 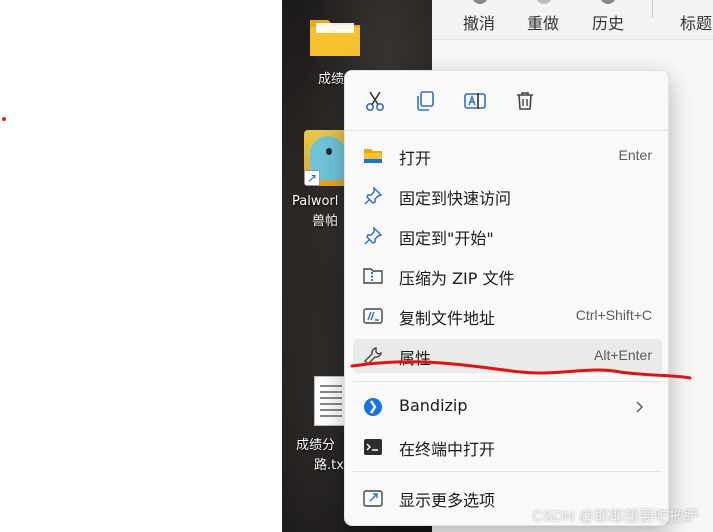 I want to click on menu-item-label: 在终端中打开, so click(x=447, y=449).